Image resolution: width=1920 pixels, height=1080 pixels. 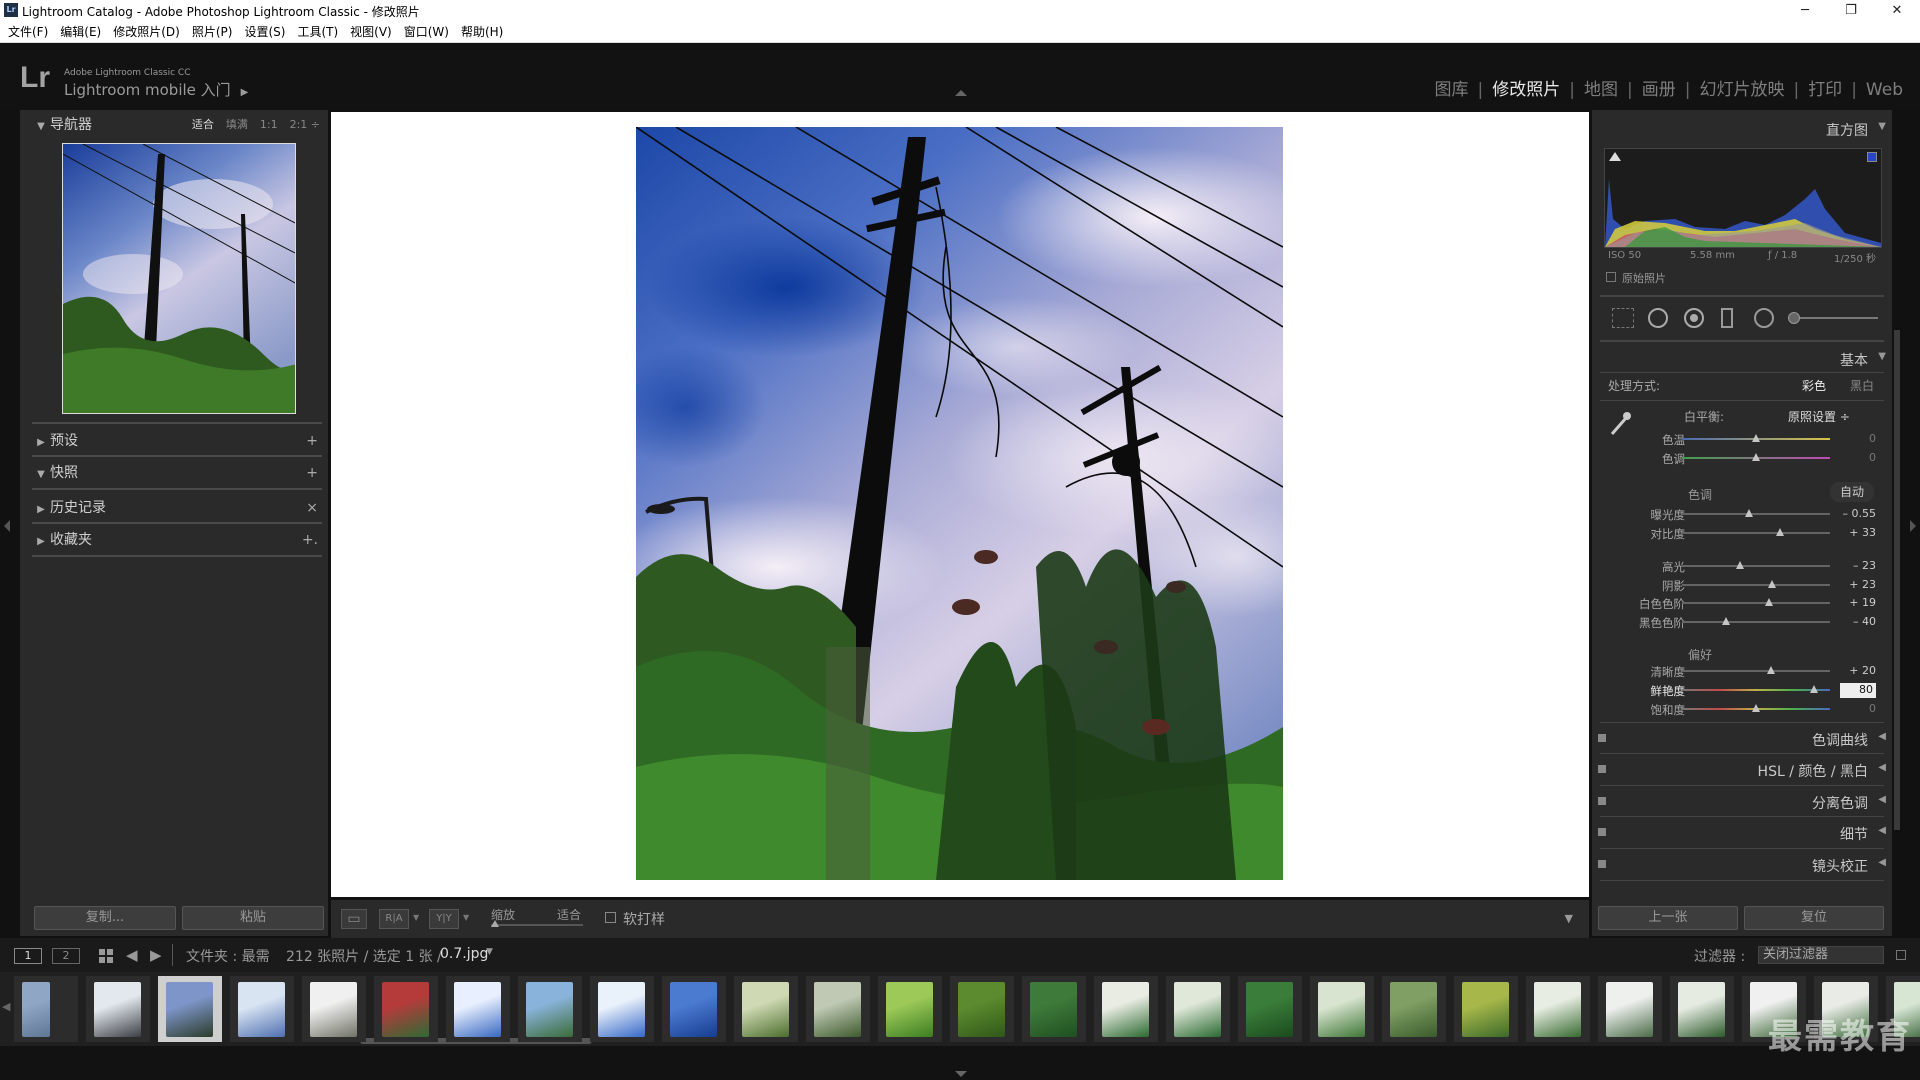 I want to click on zoom-fit-option: 适合, so click(x=203, y=124).